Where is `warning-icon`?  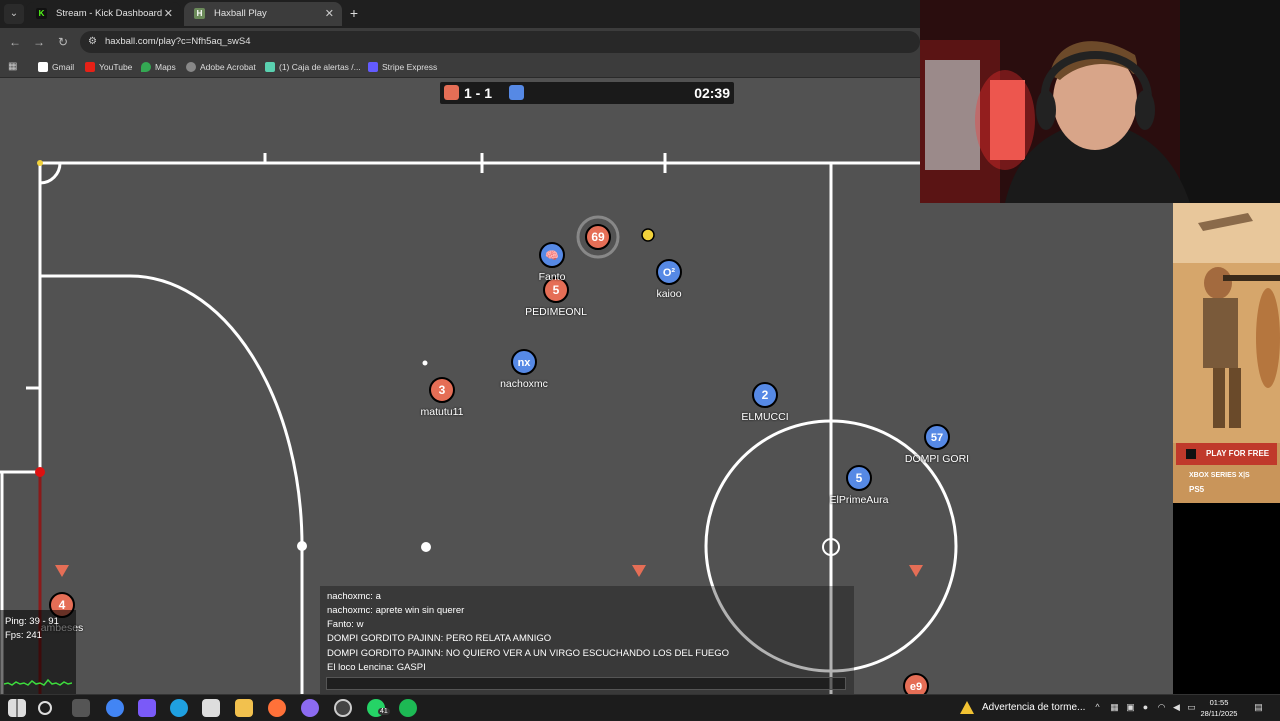 warning-icon is located at coordinates (967, 707).